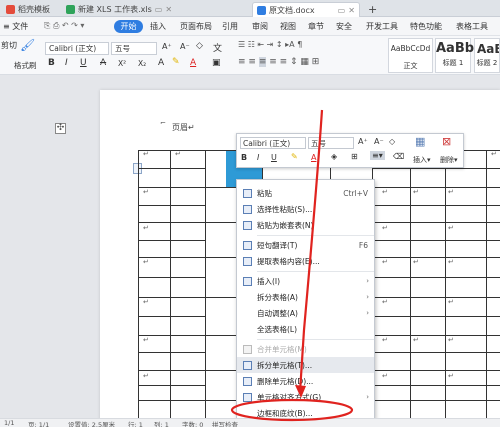 Image resolution: width=500 pixels, height=427 pixels. Describe the element at coordinates (199, 46) in the screenshot. I see `clear-format-icon: ◇` at that location.